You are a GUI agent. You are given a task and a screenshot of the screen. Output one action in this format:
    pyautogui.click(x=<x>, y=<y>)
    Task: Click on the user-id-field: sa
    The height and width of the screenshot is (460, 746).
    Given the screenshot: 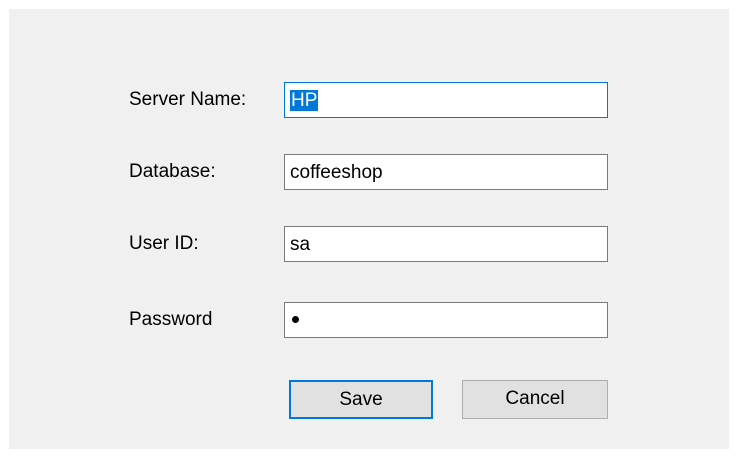 What is the action you would take?
    pyautogui.click(x=446, y=244)
    